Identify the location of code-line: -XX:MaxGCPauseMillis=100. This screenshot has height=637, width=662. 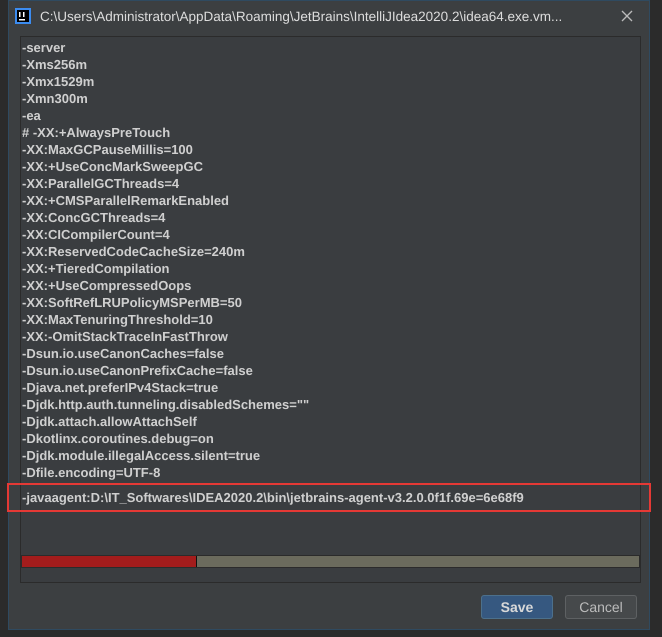
(107, 149).